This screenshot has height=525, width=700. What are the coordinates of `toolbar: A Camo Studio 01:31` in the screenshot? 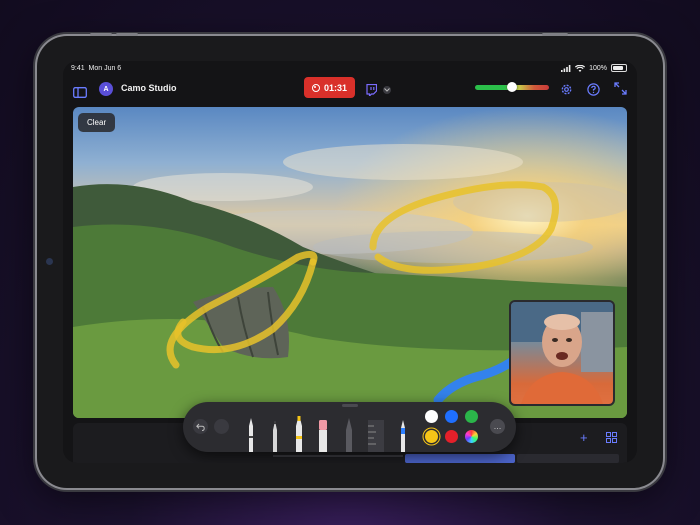 It's located at (350, 92).